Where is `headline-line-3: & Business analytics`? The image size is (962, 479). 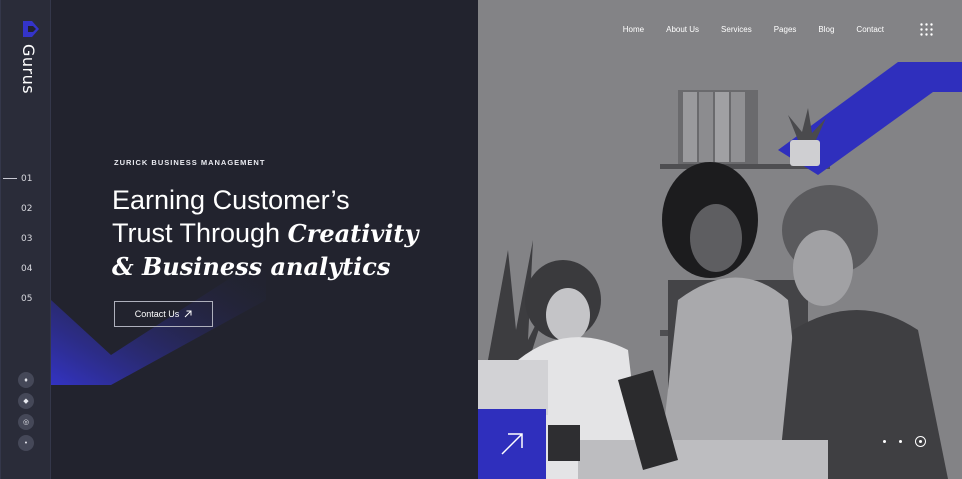 headline-line-3: & Business analytics is located at coordinates (292, 266).